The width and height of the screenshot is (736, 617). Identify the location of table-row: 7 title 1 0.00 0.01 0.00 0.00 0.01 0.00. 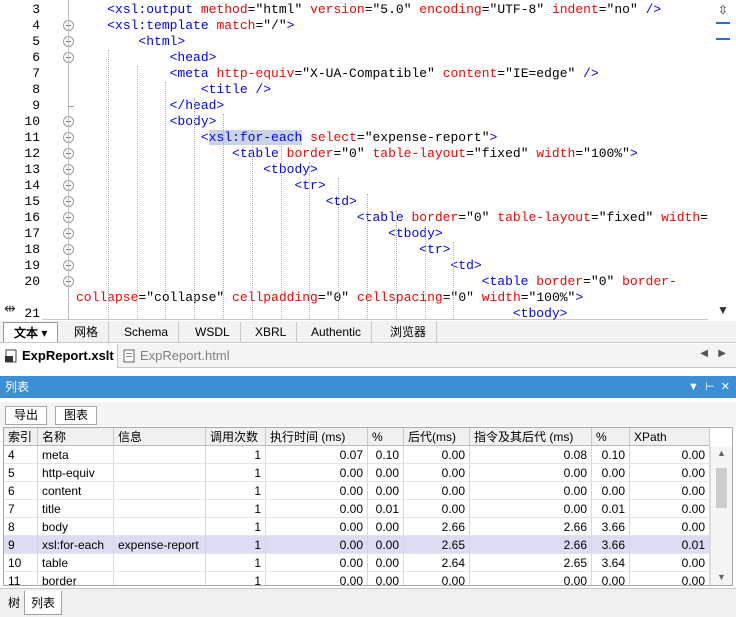
(357, 509).